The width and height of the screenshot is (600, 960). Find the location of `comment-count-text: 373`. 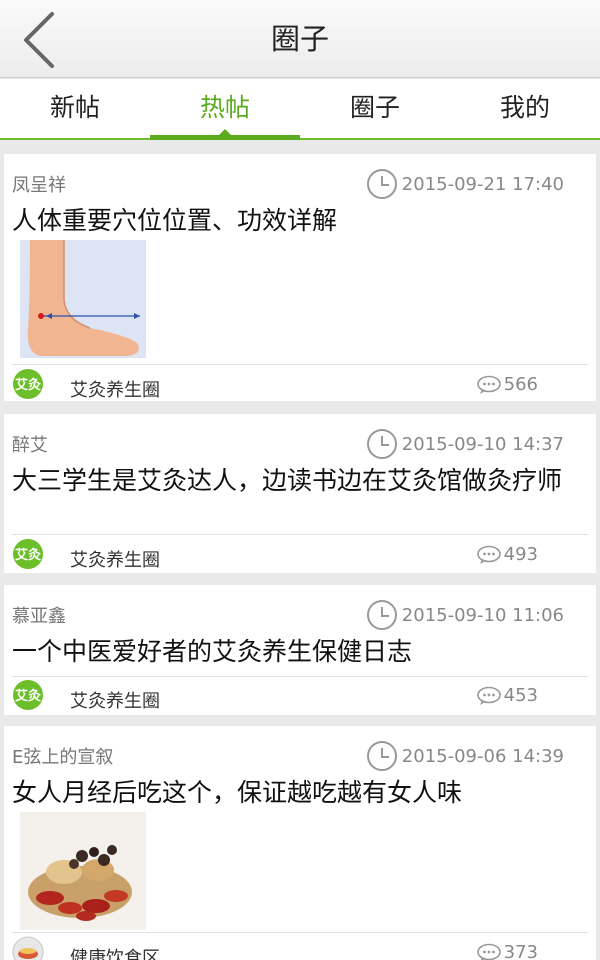

comment-count-text: 373 is located at coordinates (520, 951).